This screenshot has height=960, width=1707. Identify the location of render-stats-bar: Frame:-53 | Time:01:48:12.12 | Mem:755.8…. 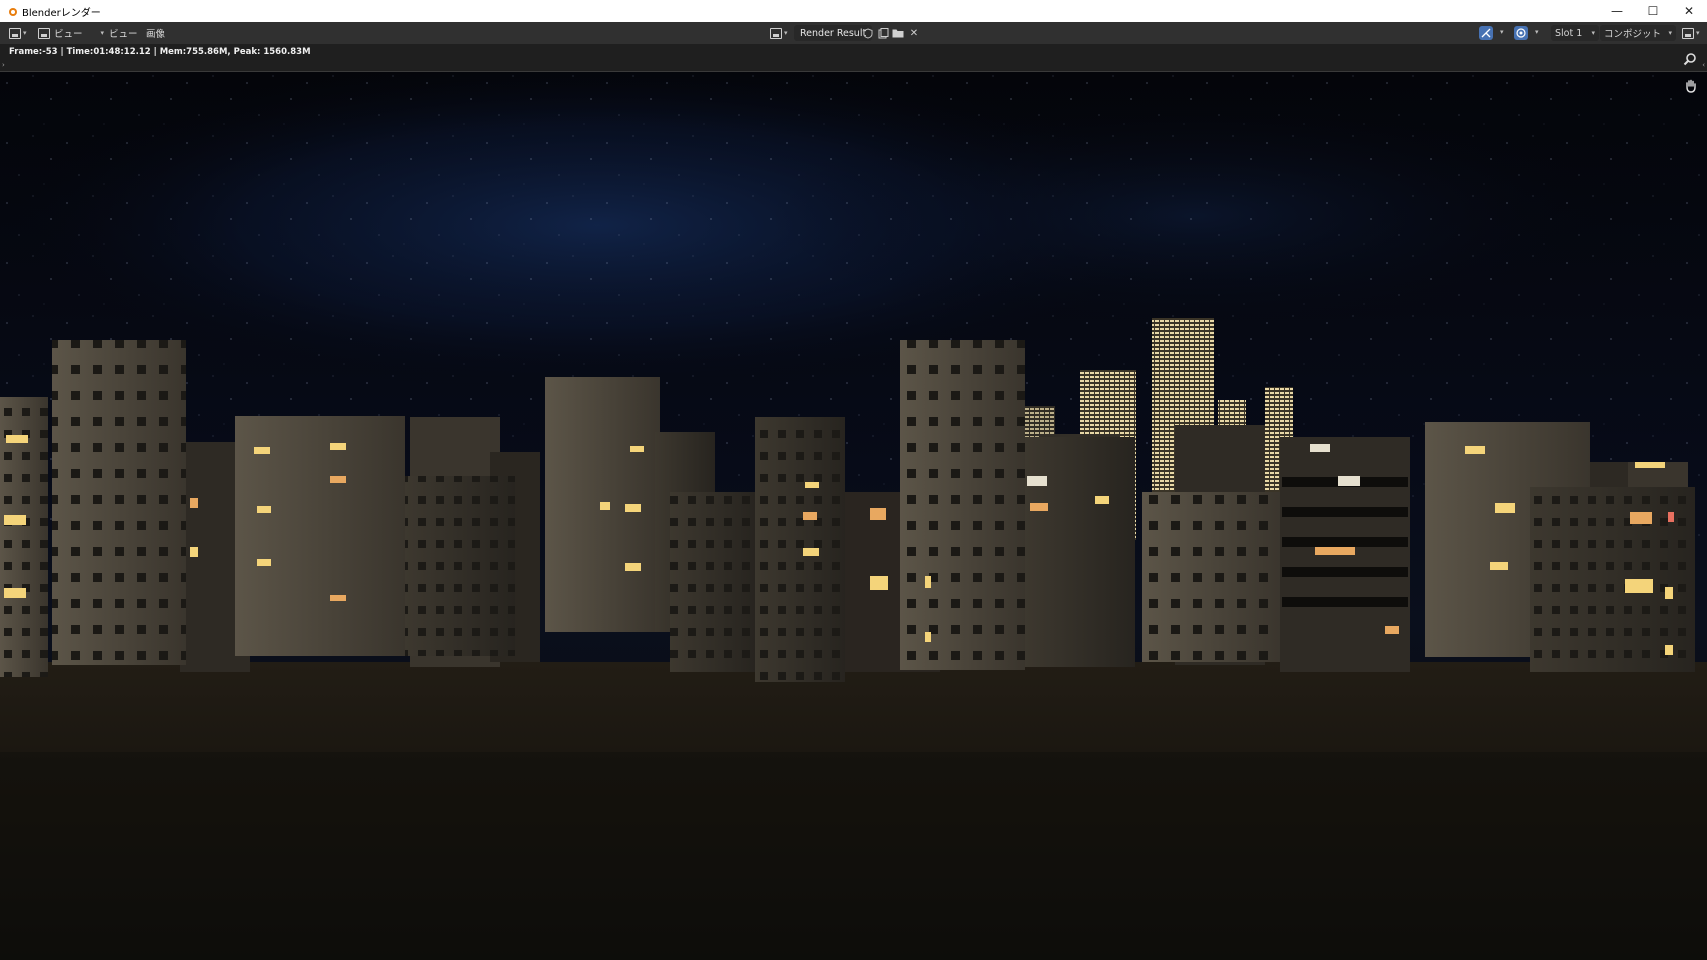
(853, 58).